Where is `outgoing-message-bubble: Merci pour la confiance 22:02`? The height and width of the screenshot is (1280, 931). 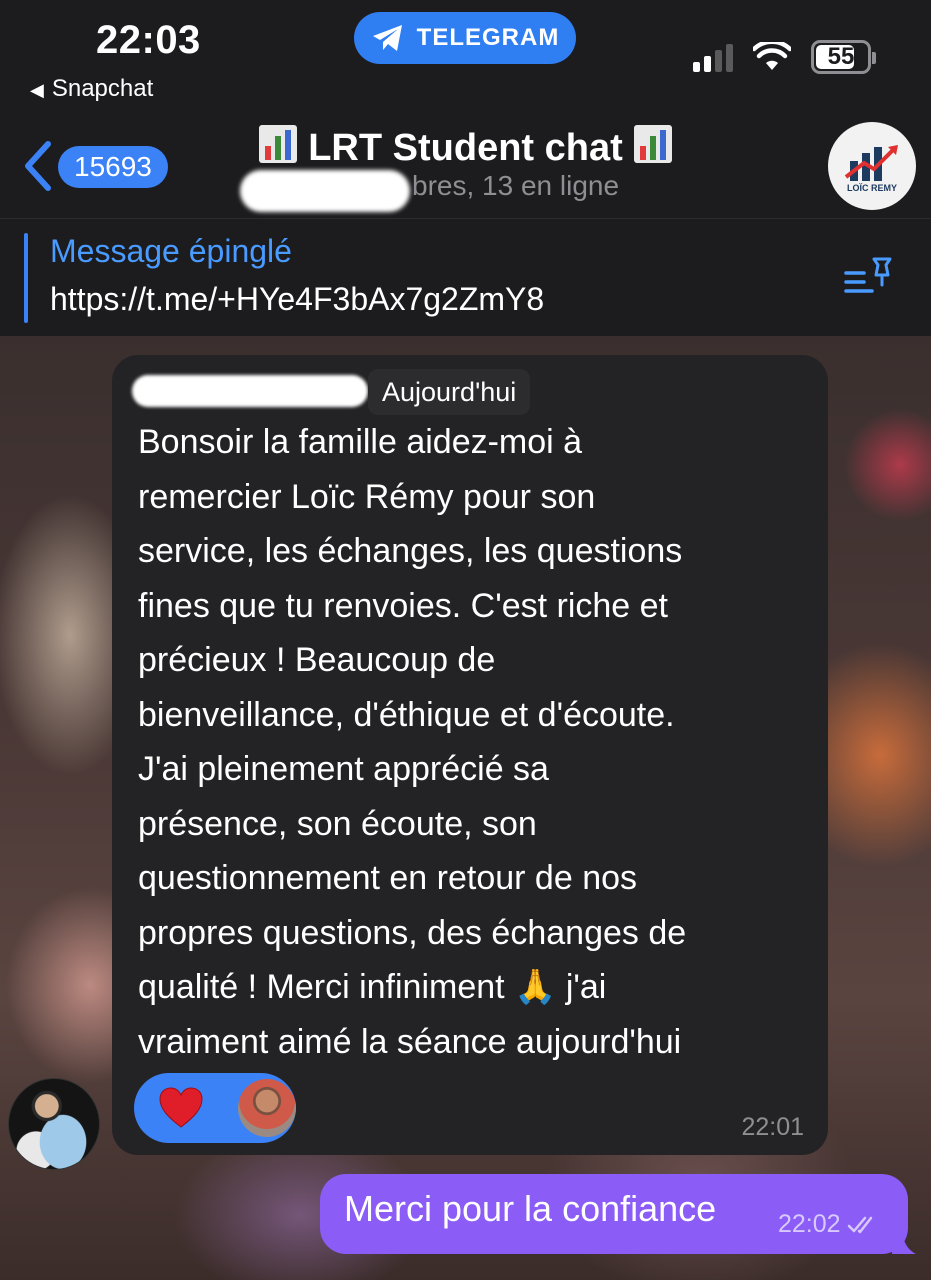 outgoing-message-bubble: Merci pour la confiance 22:02 is located at coordinates (614, 1214).